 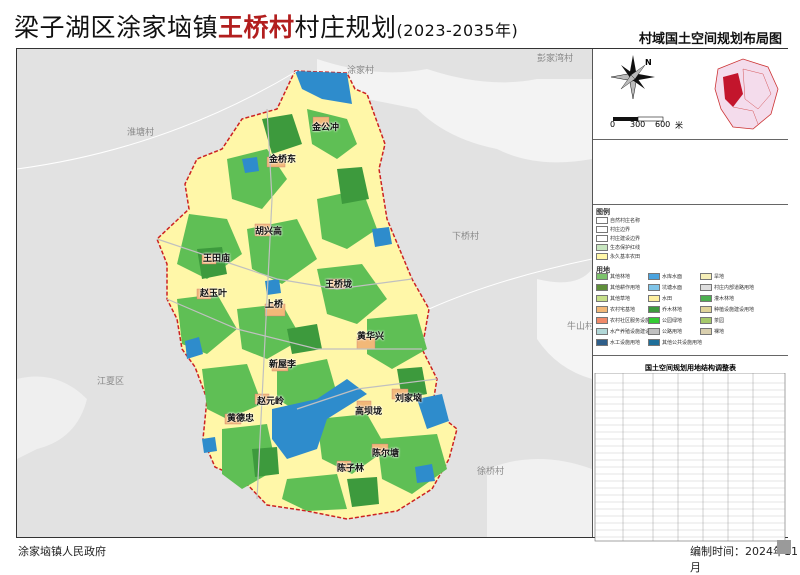 What do you see at coordinates (625, 257) in the screenshot?
I see `legend-label: 永久基本农田` at bounding box center [625, 257].